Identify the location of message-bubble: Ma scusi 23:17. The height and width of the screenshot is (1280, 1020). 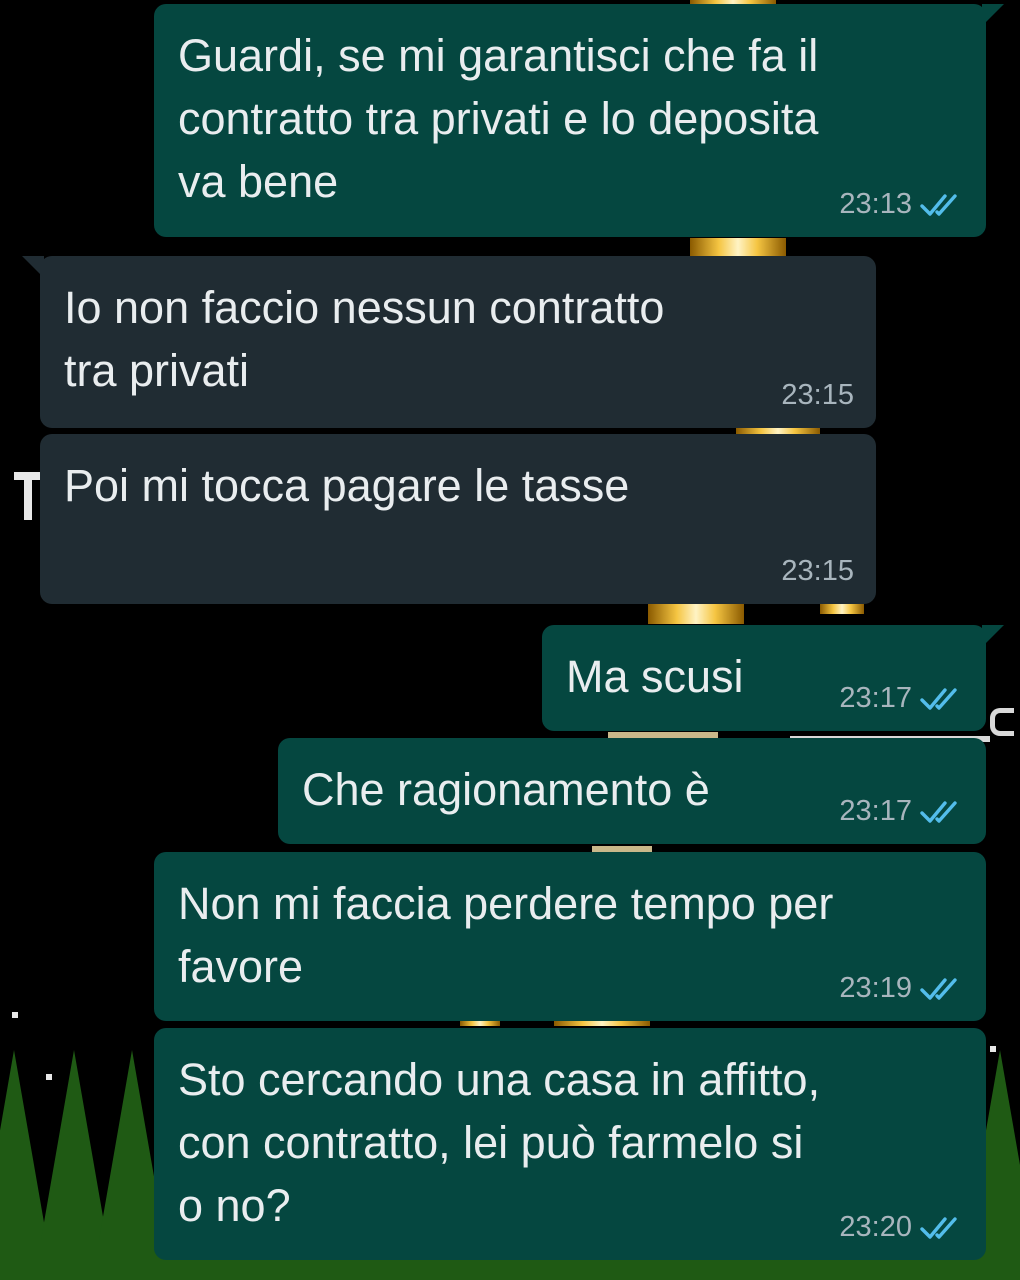
(773, 678).